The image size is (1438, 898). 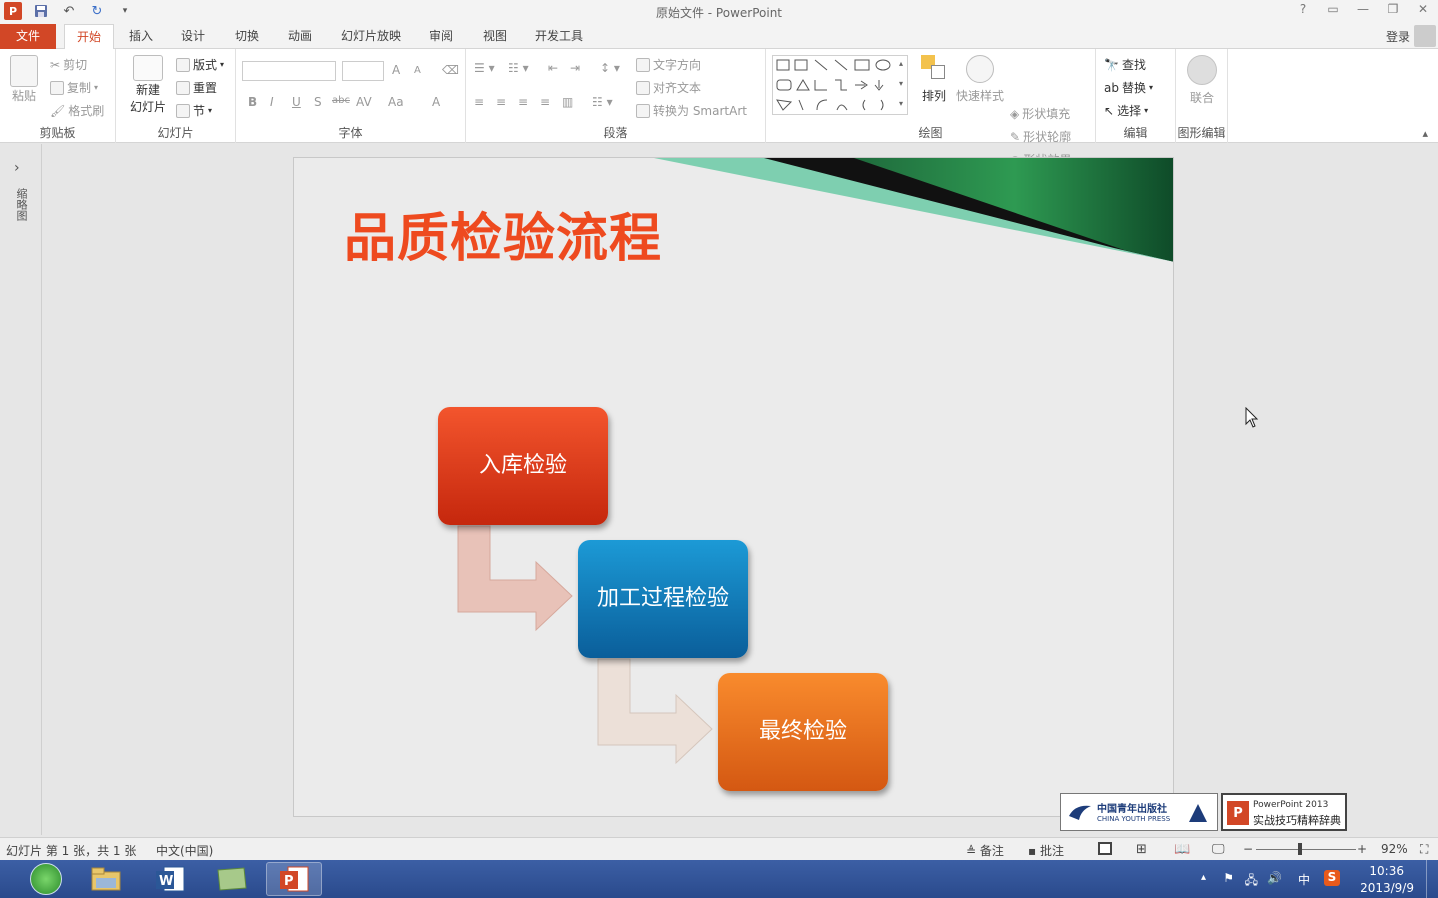 What do you see at coordinates (417, 70) in the screenshot?
I see `shrink-font-button: A` at bounding box center [417, 70].